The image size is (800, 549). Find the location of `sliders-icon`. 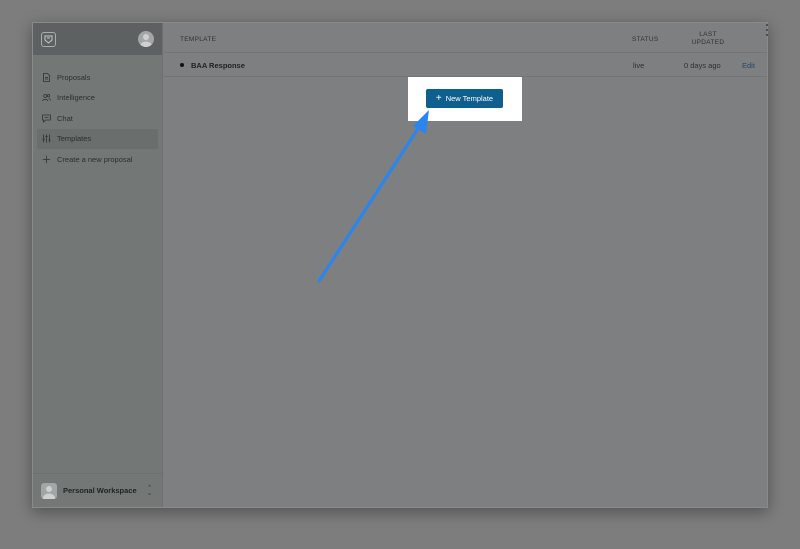

sliders-icon is located at coordinates (46, 138).